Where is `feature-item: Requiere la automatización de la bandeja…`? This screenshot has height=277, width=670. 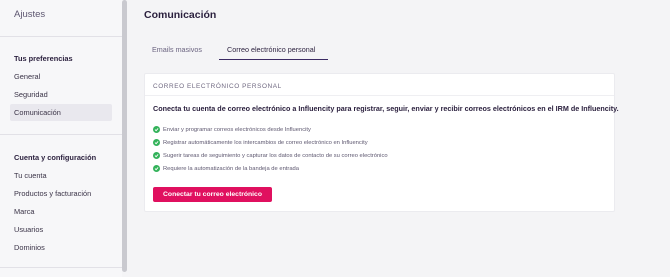 feature-item: Requiere la automatización de la bandeja… is located at coordinates (226, 168).